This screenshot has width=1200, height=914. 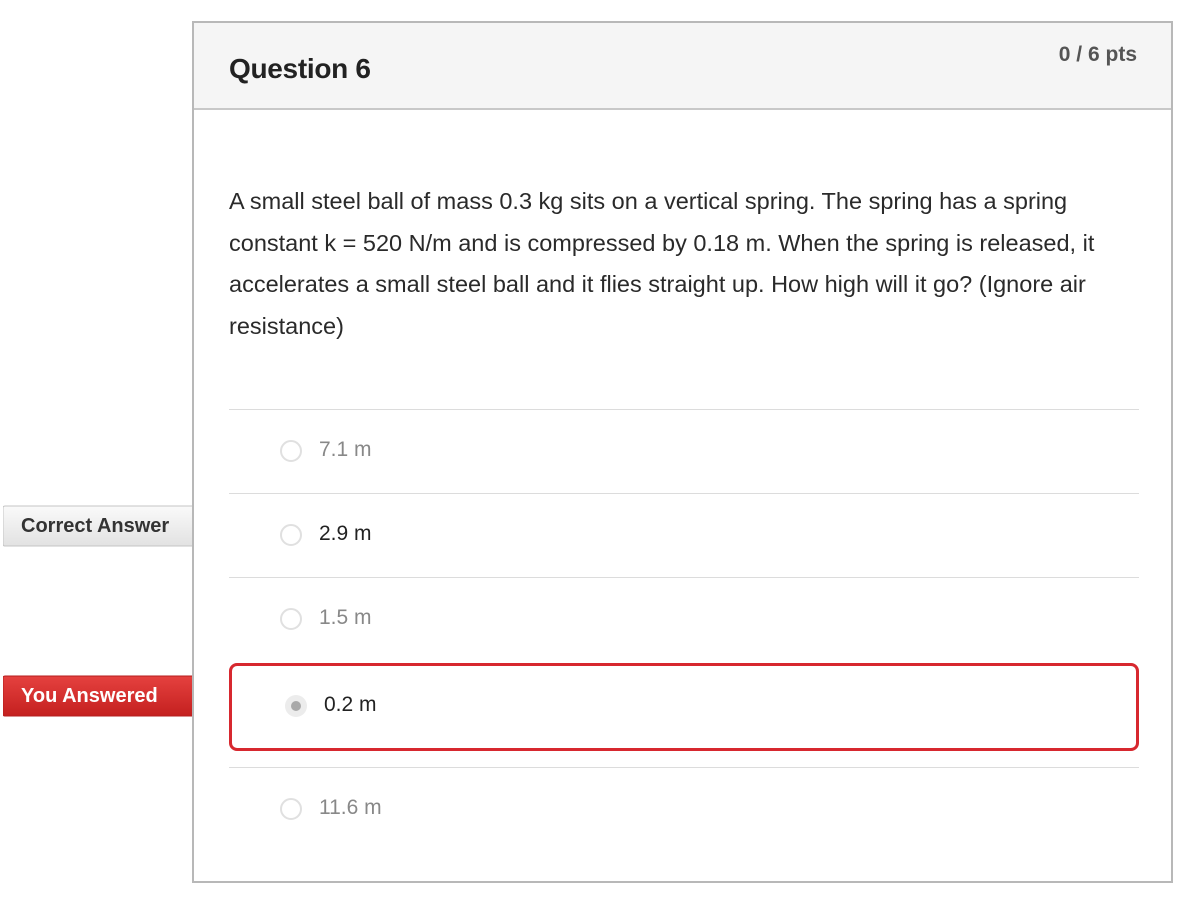 I want to click on answer-label: 1.5 m, so click(x=345, y=617).